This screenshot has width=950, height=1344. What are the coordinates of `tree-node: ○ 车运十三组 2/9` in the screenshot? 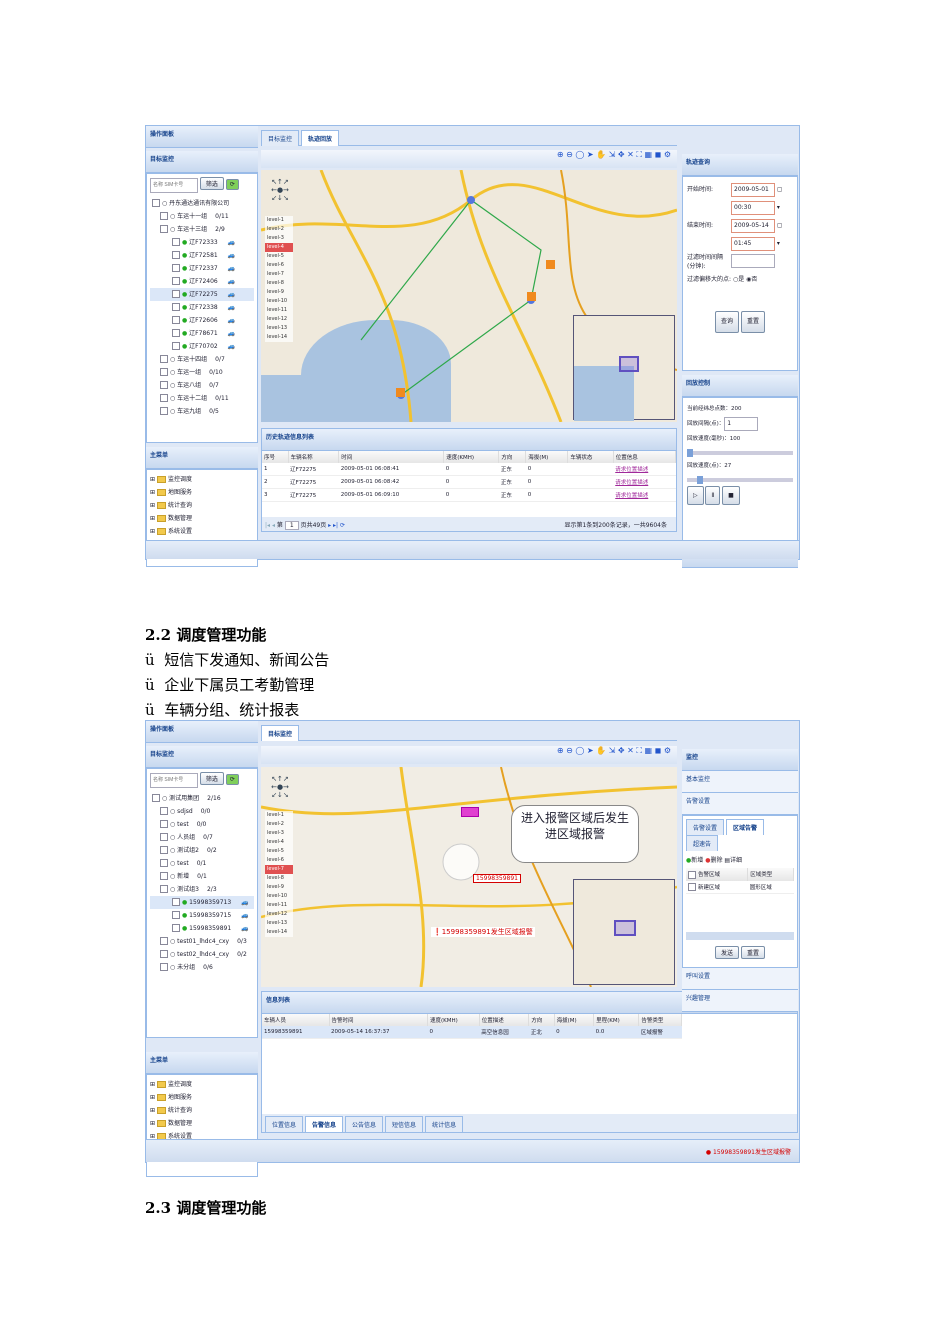 It's located at (202, 229).